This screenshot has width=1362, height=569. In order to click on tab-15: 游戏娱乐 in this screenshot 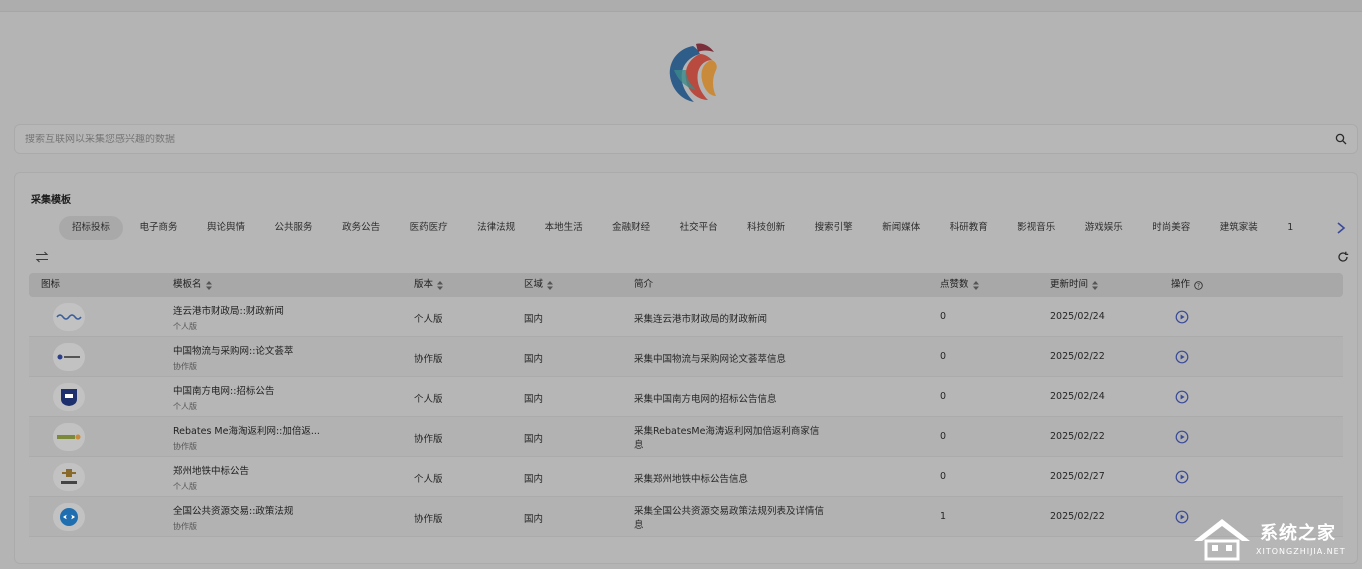, I will do `click(1104, 228)`.